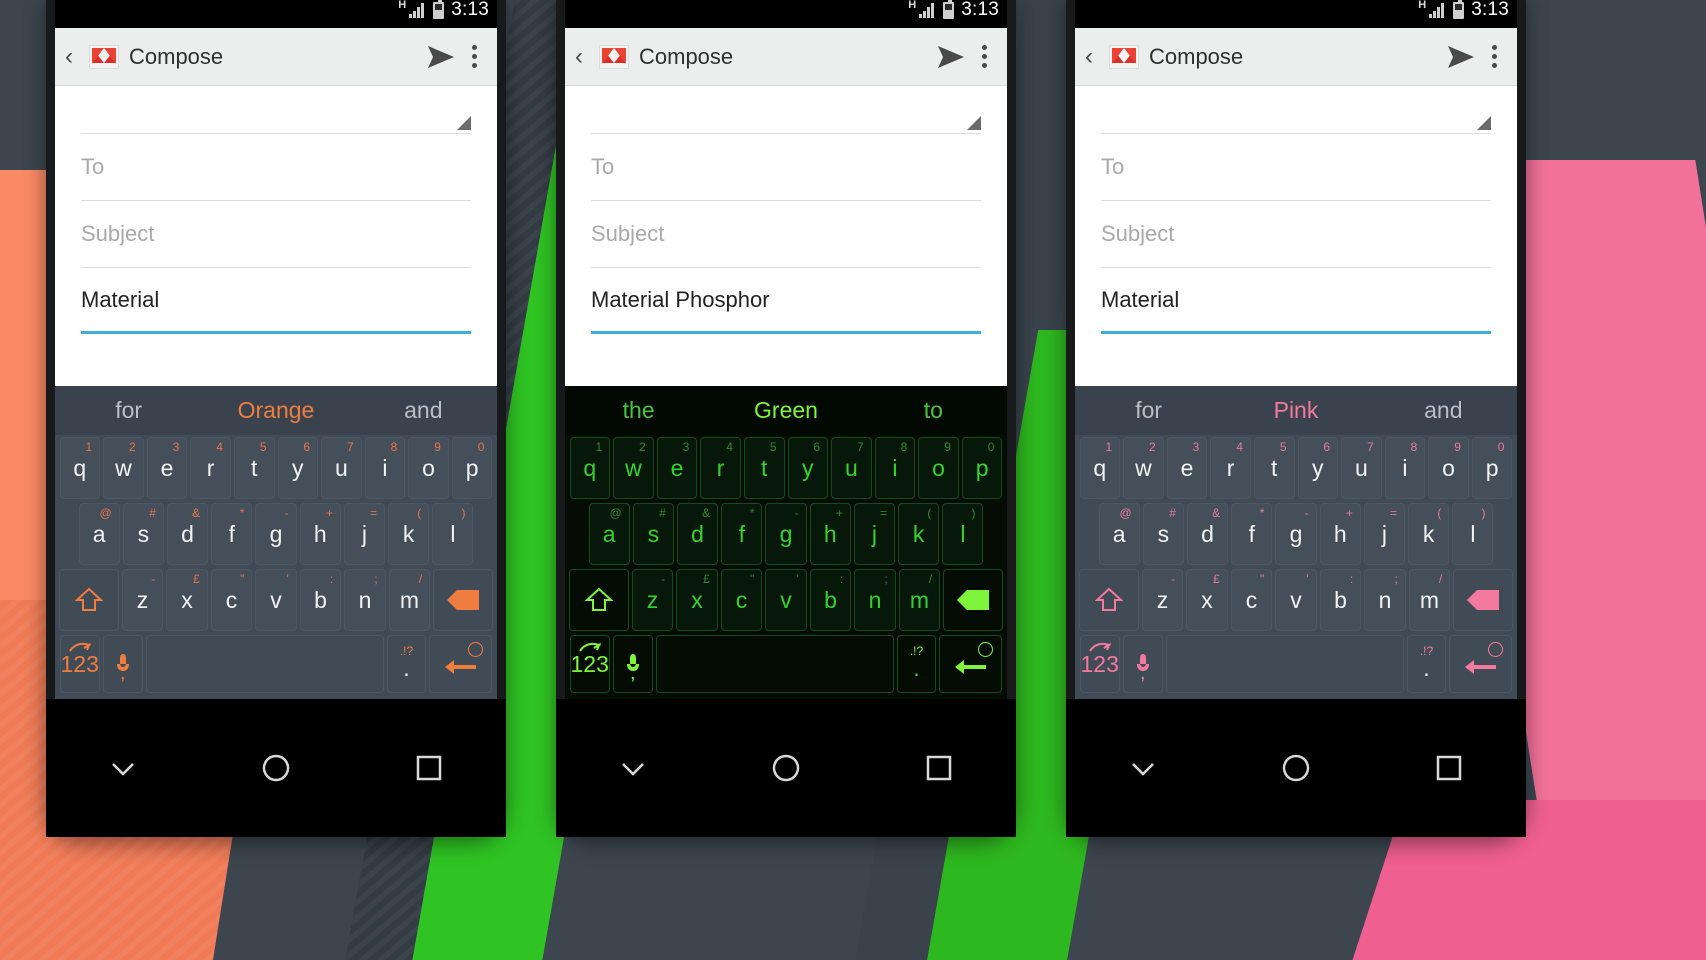  Describe the element at coordinates (638, 410) in the screenshot. I see `suggestion-0: the` at that location.